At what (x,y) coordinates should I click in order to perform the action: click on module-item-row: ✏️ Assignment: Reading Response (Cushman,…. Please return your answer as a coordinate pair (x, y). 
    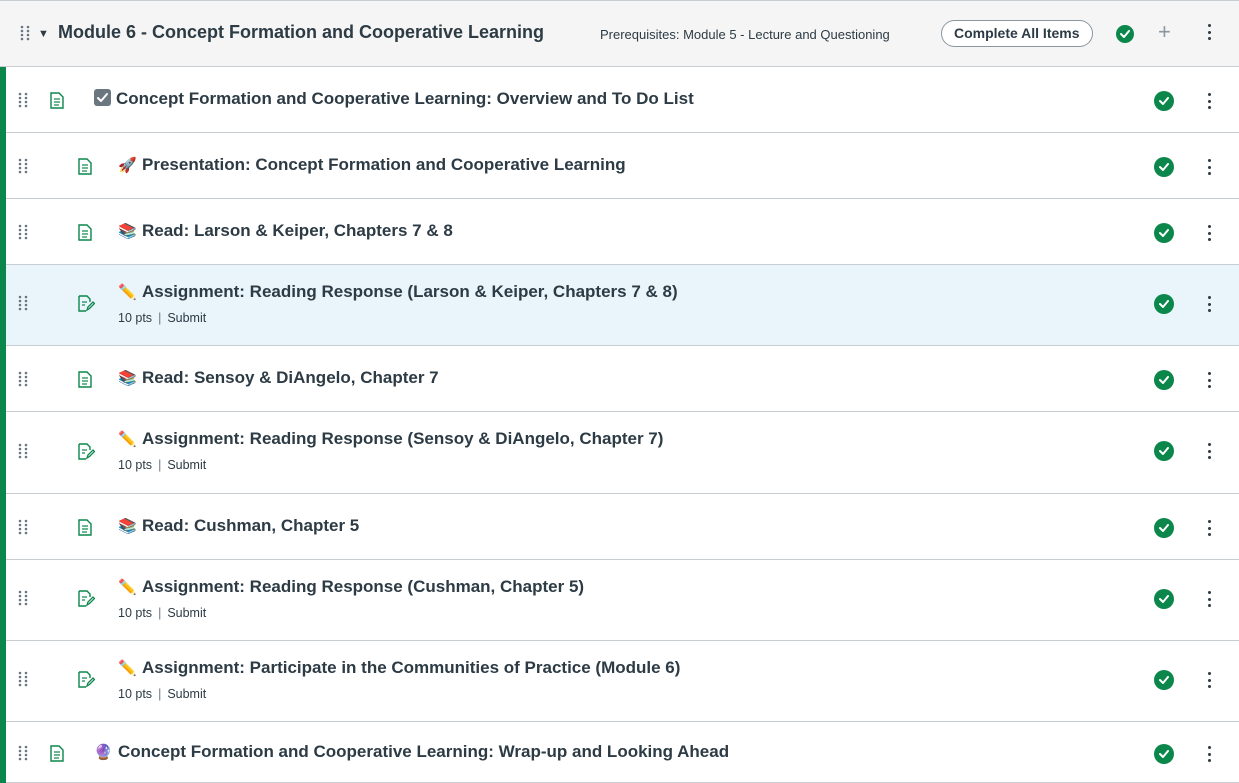
    Looking at the image, I should click on (622, 600).